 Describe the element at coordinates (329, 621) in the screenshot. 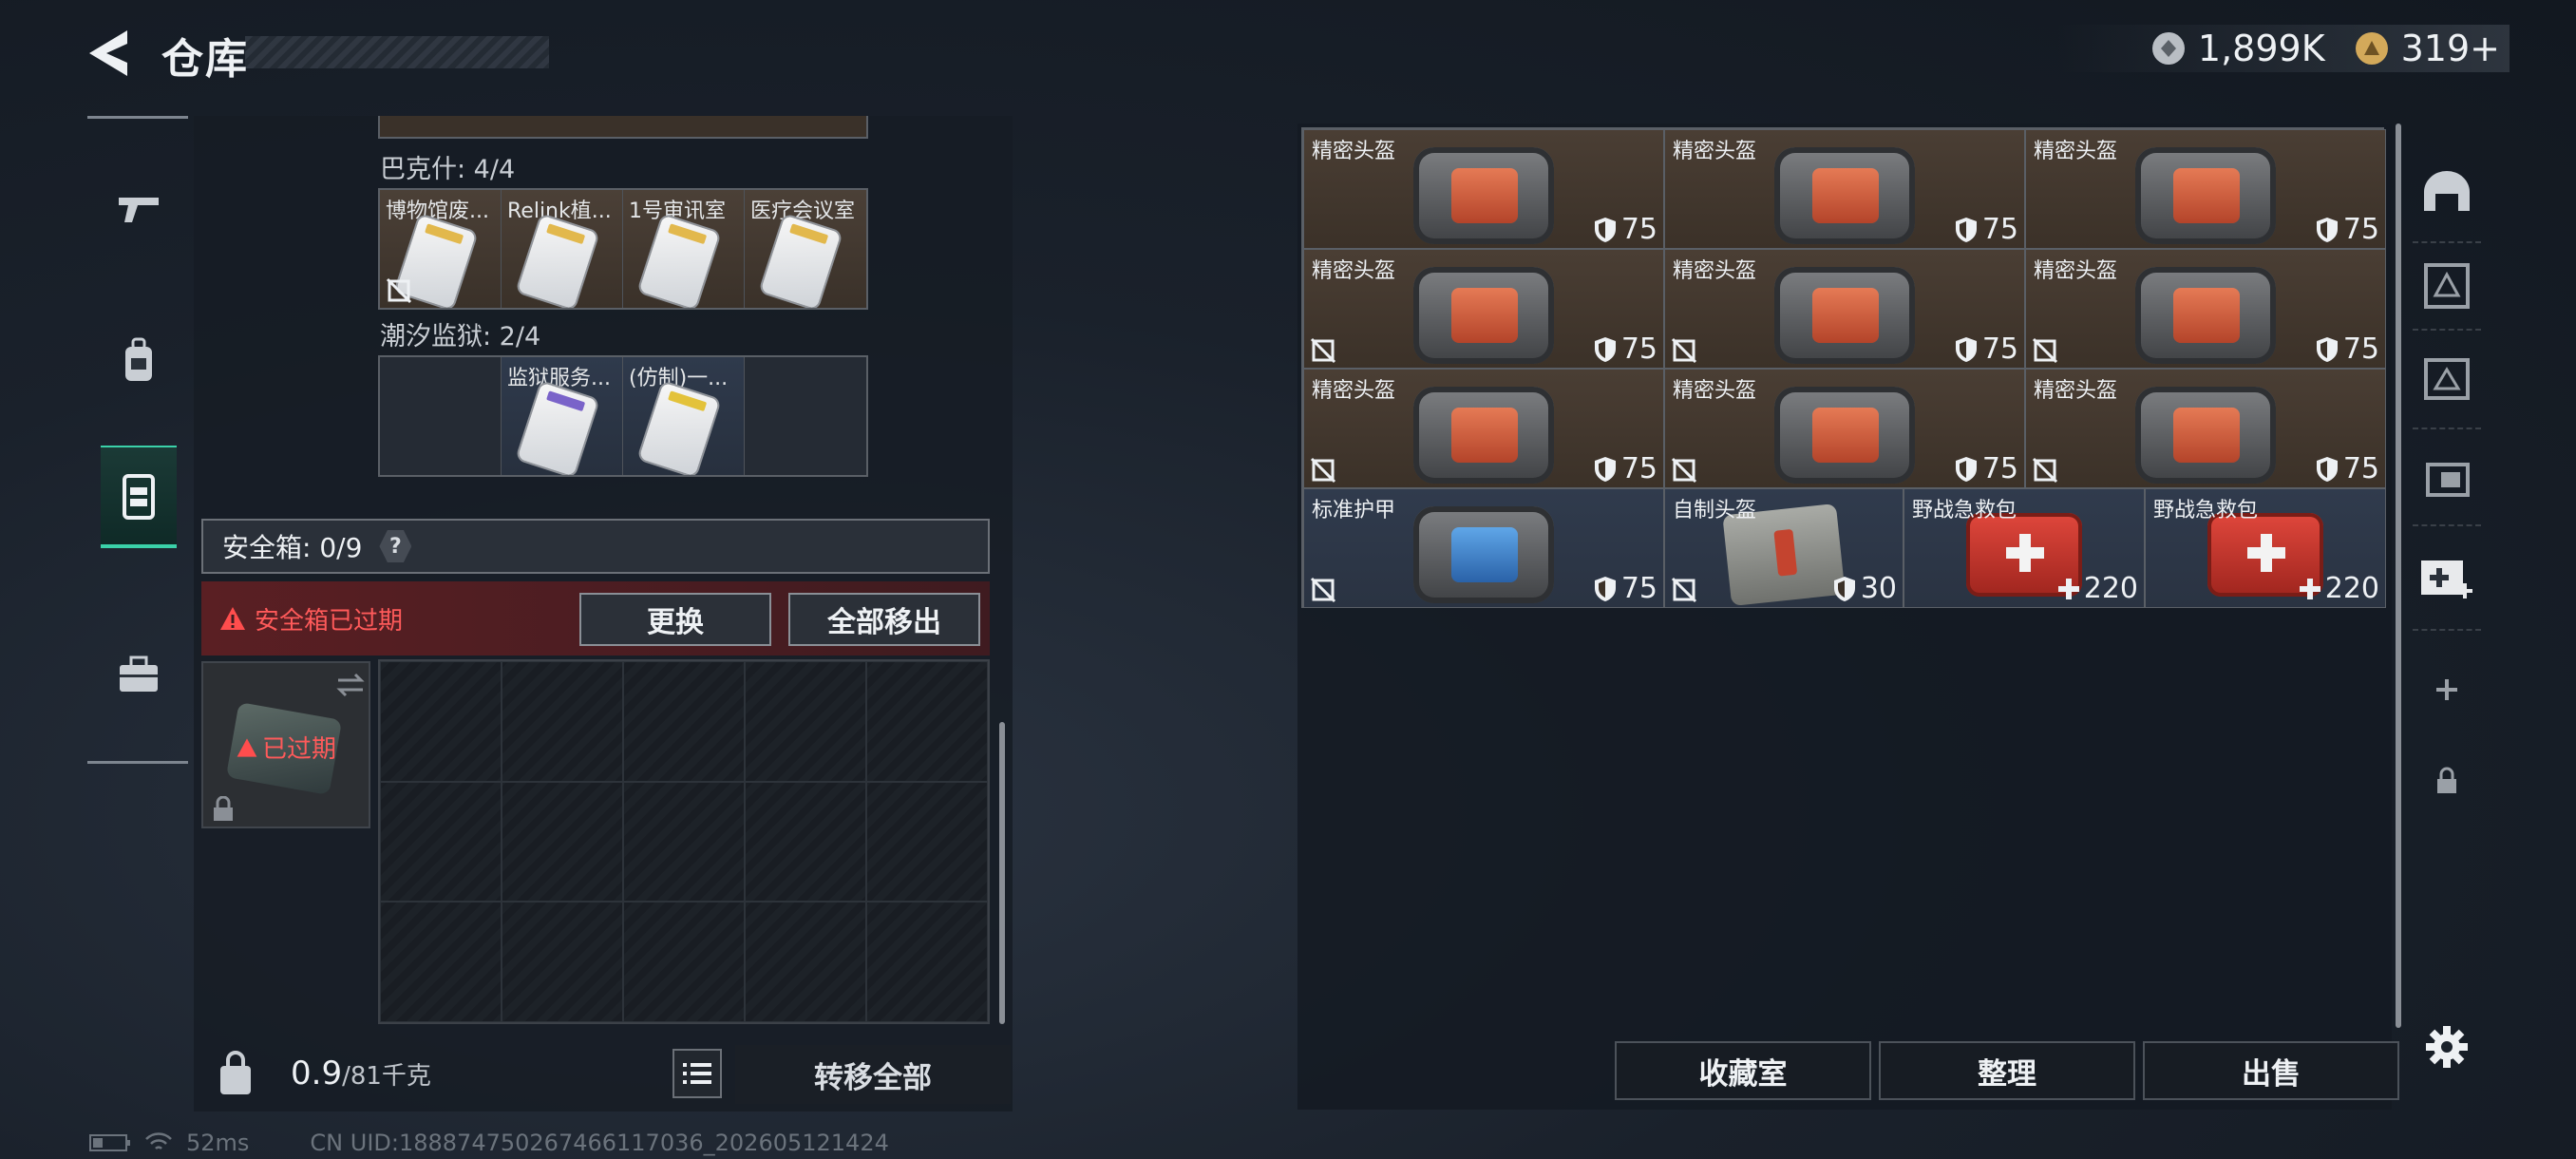

I see `expired-text: 安全箱已过期` at that location.